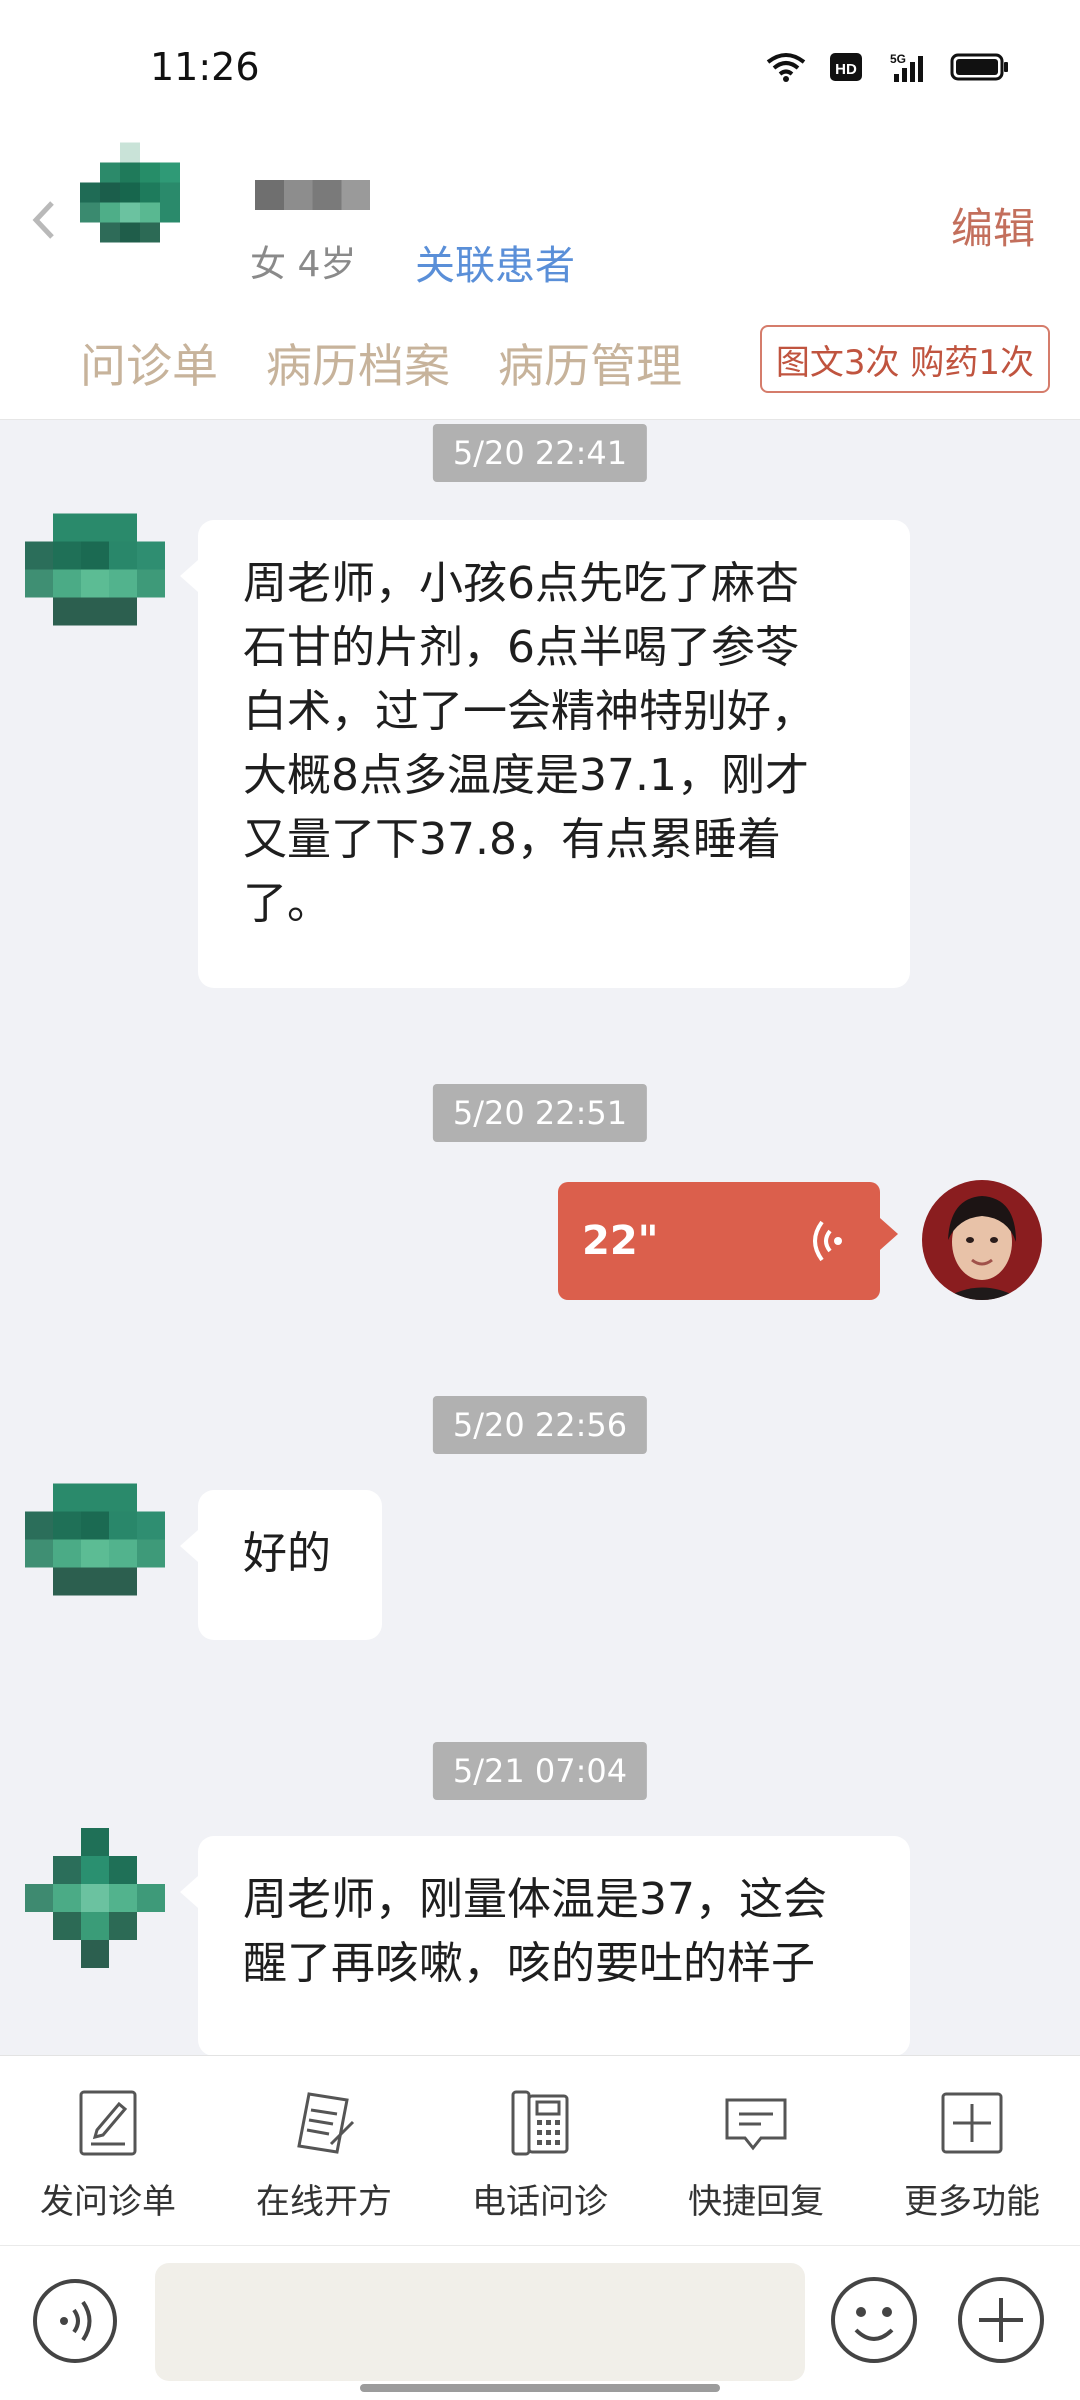 Image resolution: width=1080 pixels, height=2400 pixels. What do you see at coordinates (590, 363) in the screenshot?
I see `tab-records-management: 病历管理` at bounding box center [590, 363].